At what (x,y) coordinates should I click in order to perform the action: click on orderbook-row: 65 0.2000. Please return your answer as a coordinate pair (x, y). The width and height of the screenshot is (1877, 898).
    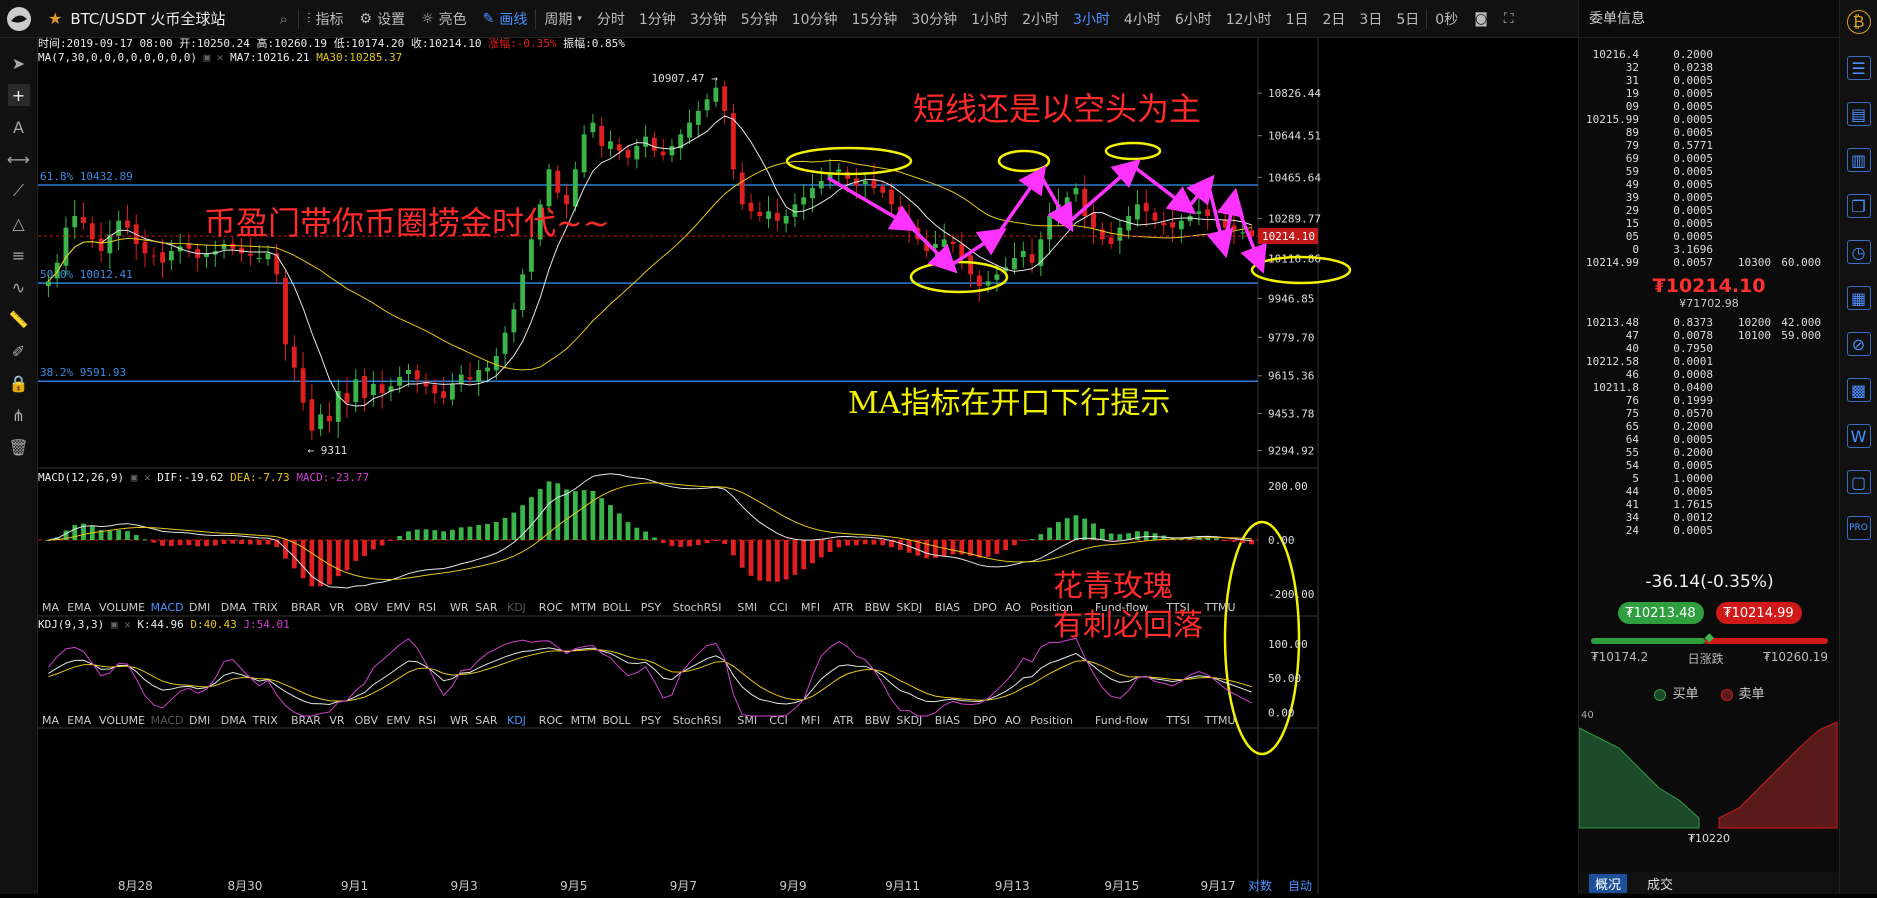
    Looking at the image, I should click on (1709, 426).